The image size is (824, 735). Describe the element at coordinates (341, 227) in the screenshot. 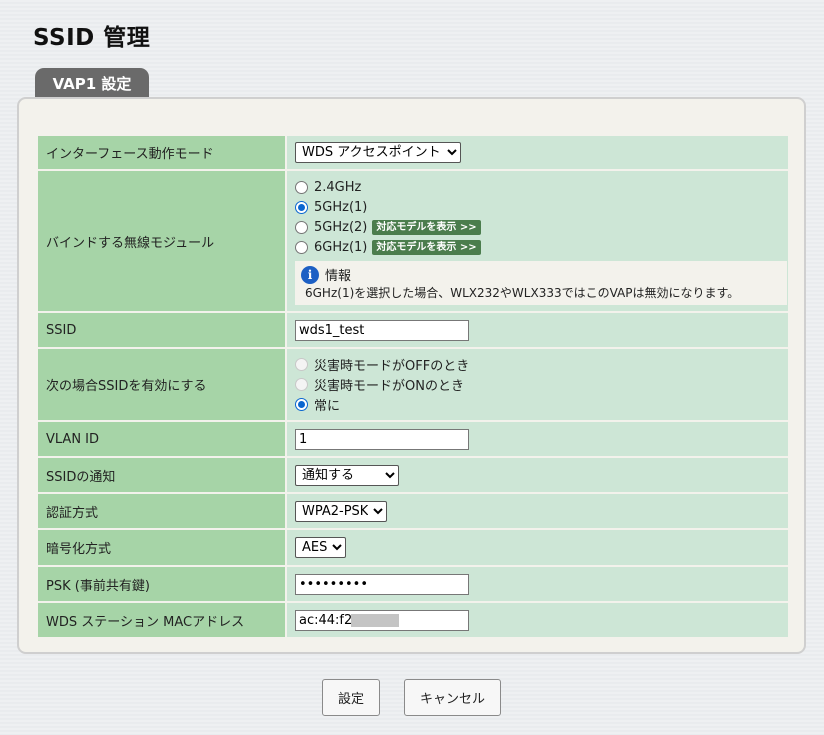

I see `radio-5ghz-2-label: 5GHz(2)` at that location.